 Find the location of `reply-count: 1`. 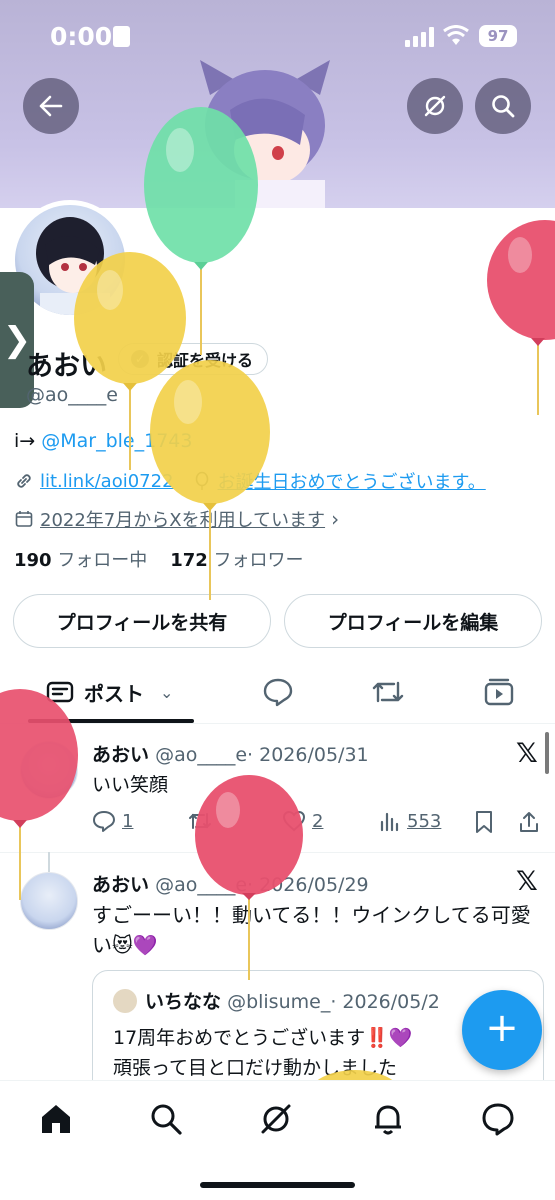

reply-count: 1 is located at coordinates (128, 821).